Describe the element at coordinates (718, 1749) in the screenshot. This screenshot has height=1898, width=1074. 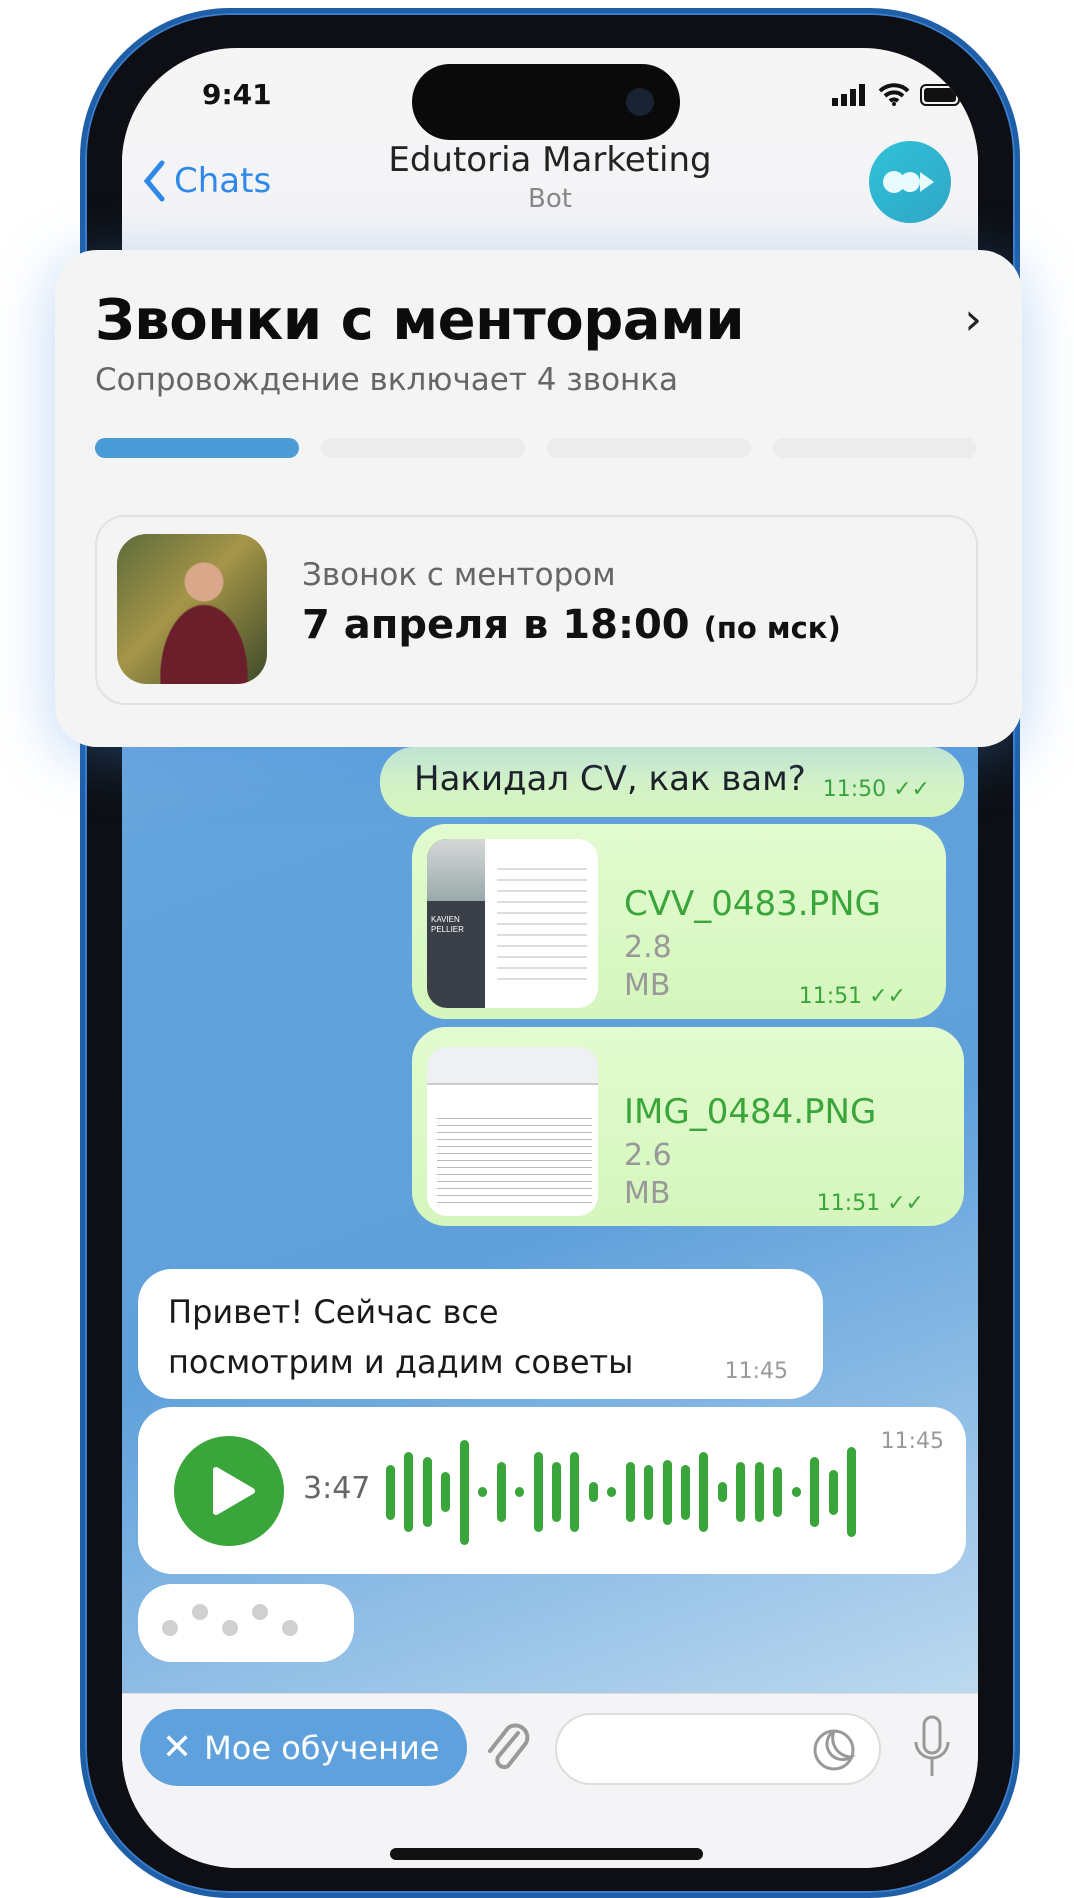
I see `message-input` at that location.